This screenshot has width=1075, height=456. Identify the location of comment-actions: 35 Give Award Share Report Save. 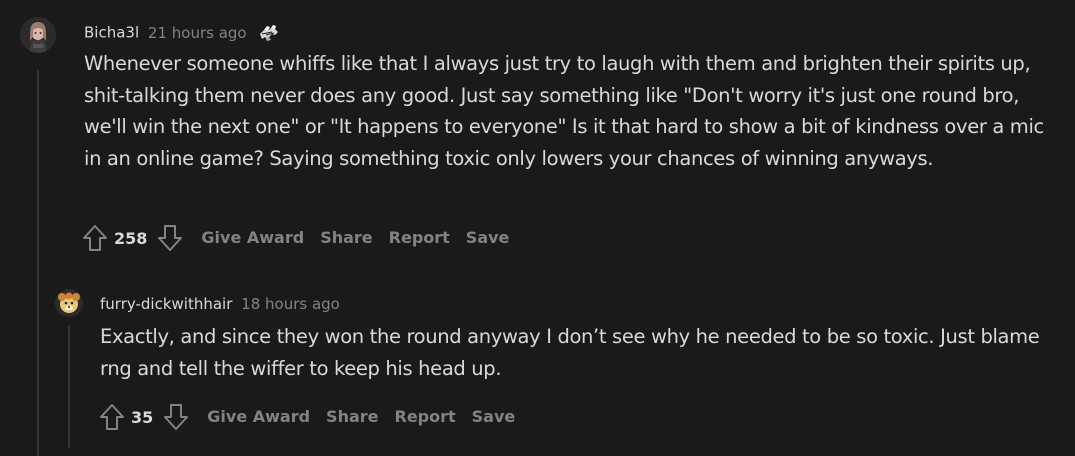
(310, 417).